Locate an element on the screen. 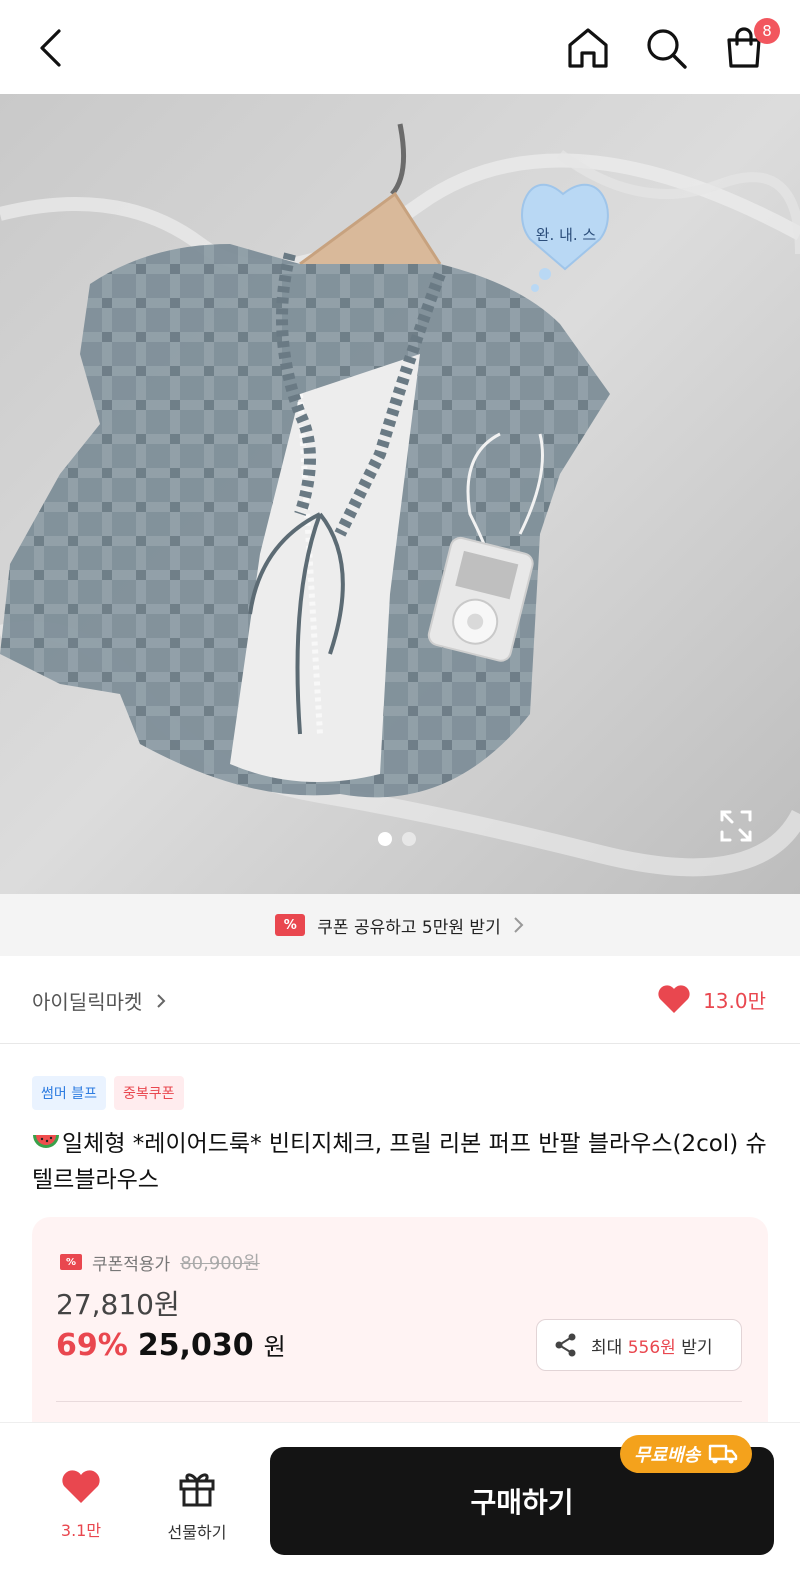 The width and height of the screenshot is (800, 1580). divider is located at coordinates (399, 1401).